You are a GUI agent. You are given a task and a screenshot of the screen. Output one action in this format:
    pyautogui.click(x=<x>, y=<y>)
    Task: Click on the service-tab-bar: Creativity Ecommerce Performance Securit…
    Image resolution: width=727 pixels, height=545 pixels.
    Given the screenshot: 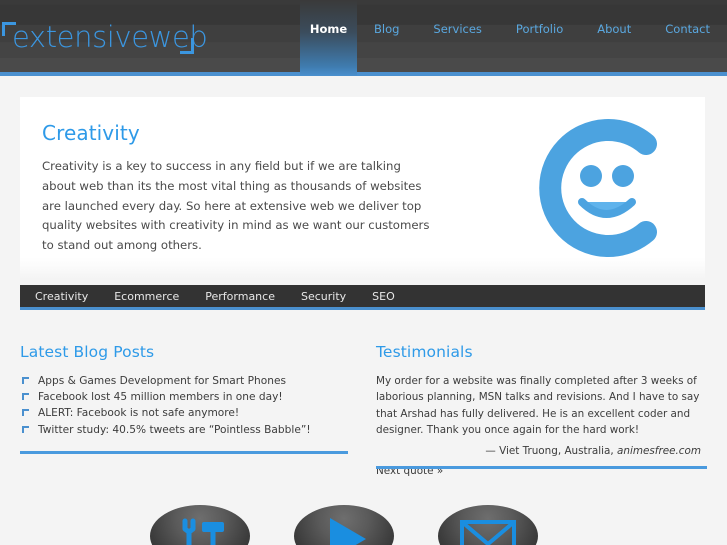 What is the action you would take?
    pyautogui.click(x=362, y=297)
    